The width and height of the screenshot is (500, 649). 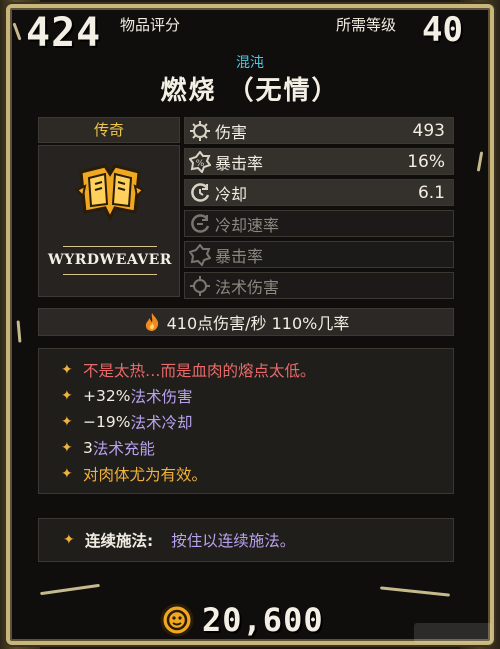 What do you see at coordinates (161, 423) in the screenshot?
I see `modifier-stat: 法术冷却` at bounding box center [161, 423].